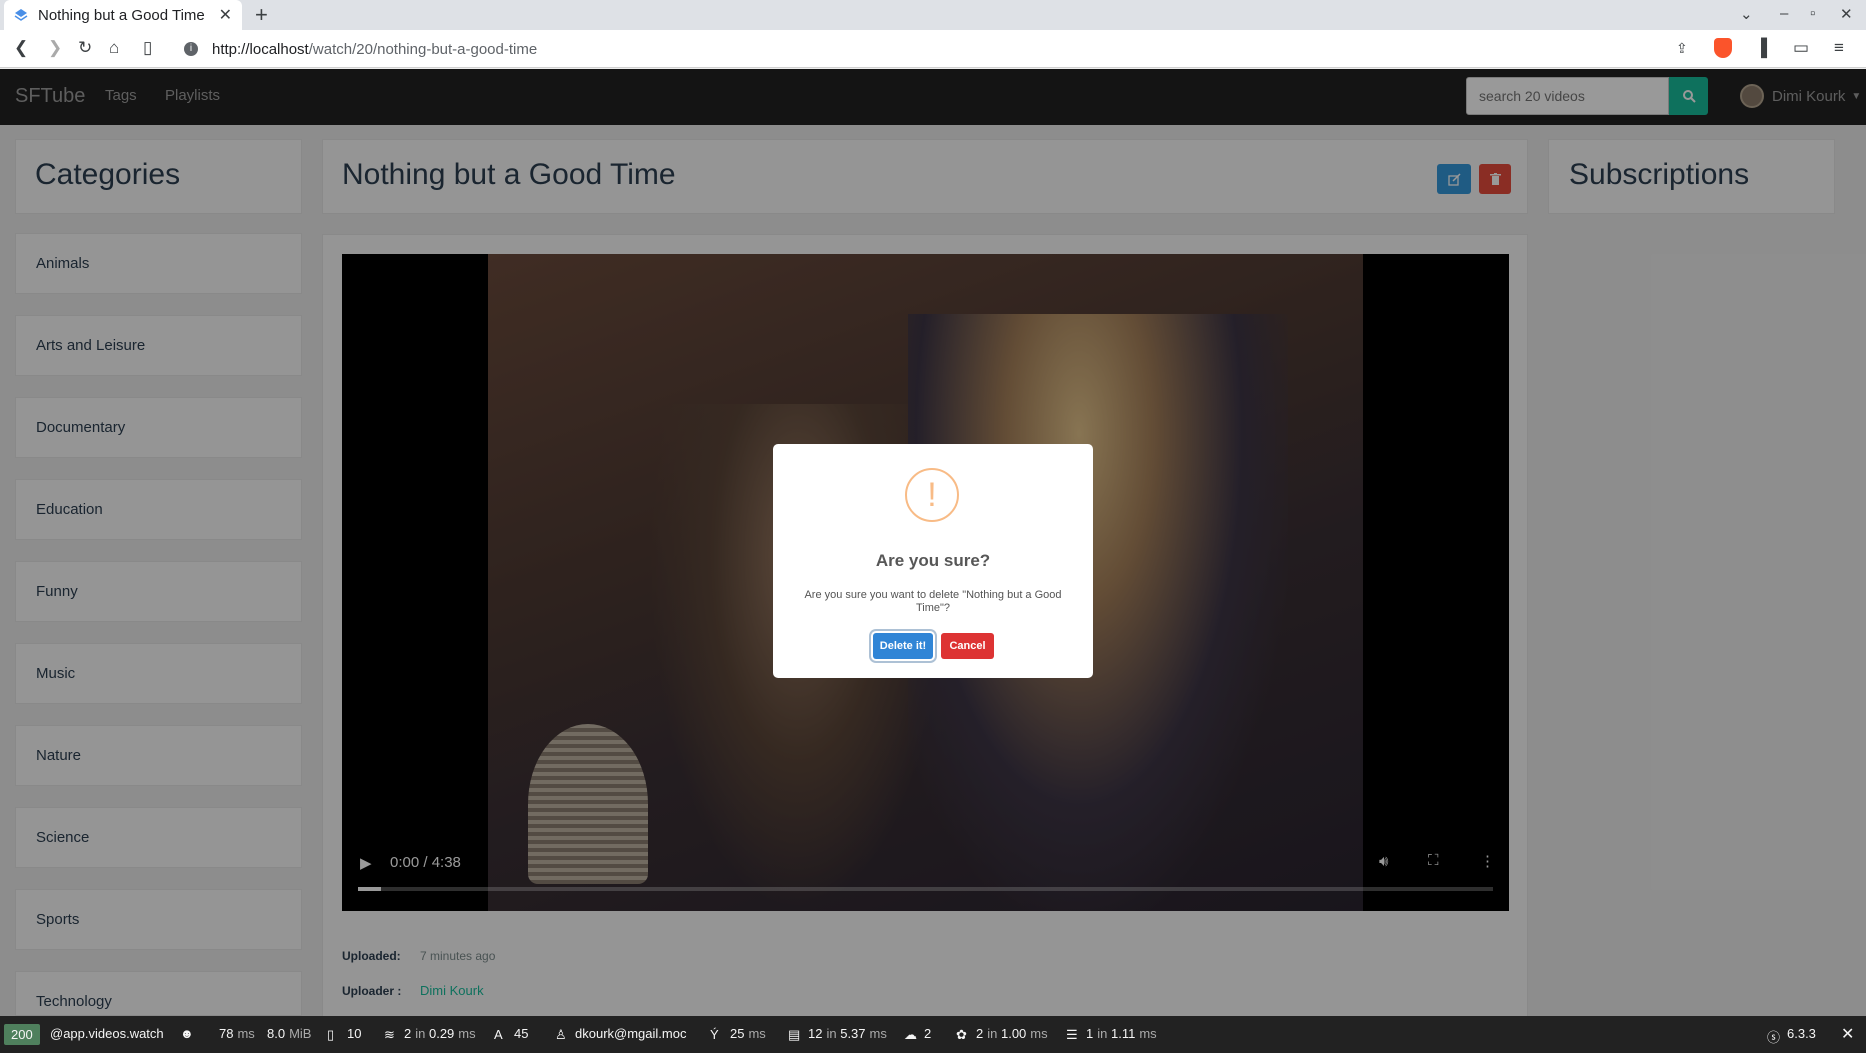 The height and width of the screenshot is (1053, 1866). I want to click on toolbar-http-client: ☁ 2, so click(917, 1034).